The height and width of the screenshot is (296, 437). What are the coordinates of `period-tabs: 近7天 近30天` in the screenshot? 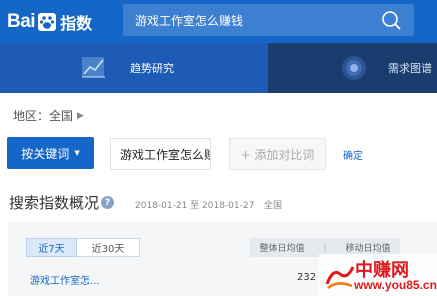 It's located at (83, 247).